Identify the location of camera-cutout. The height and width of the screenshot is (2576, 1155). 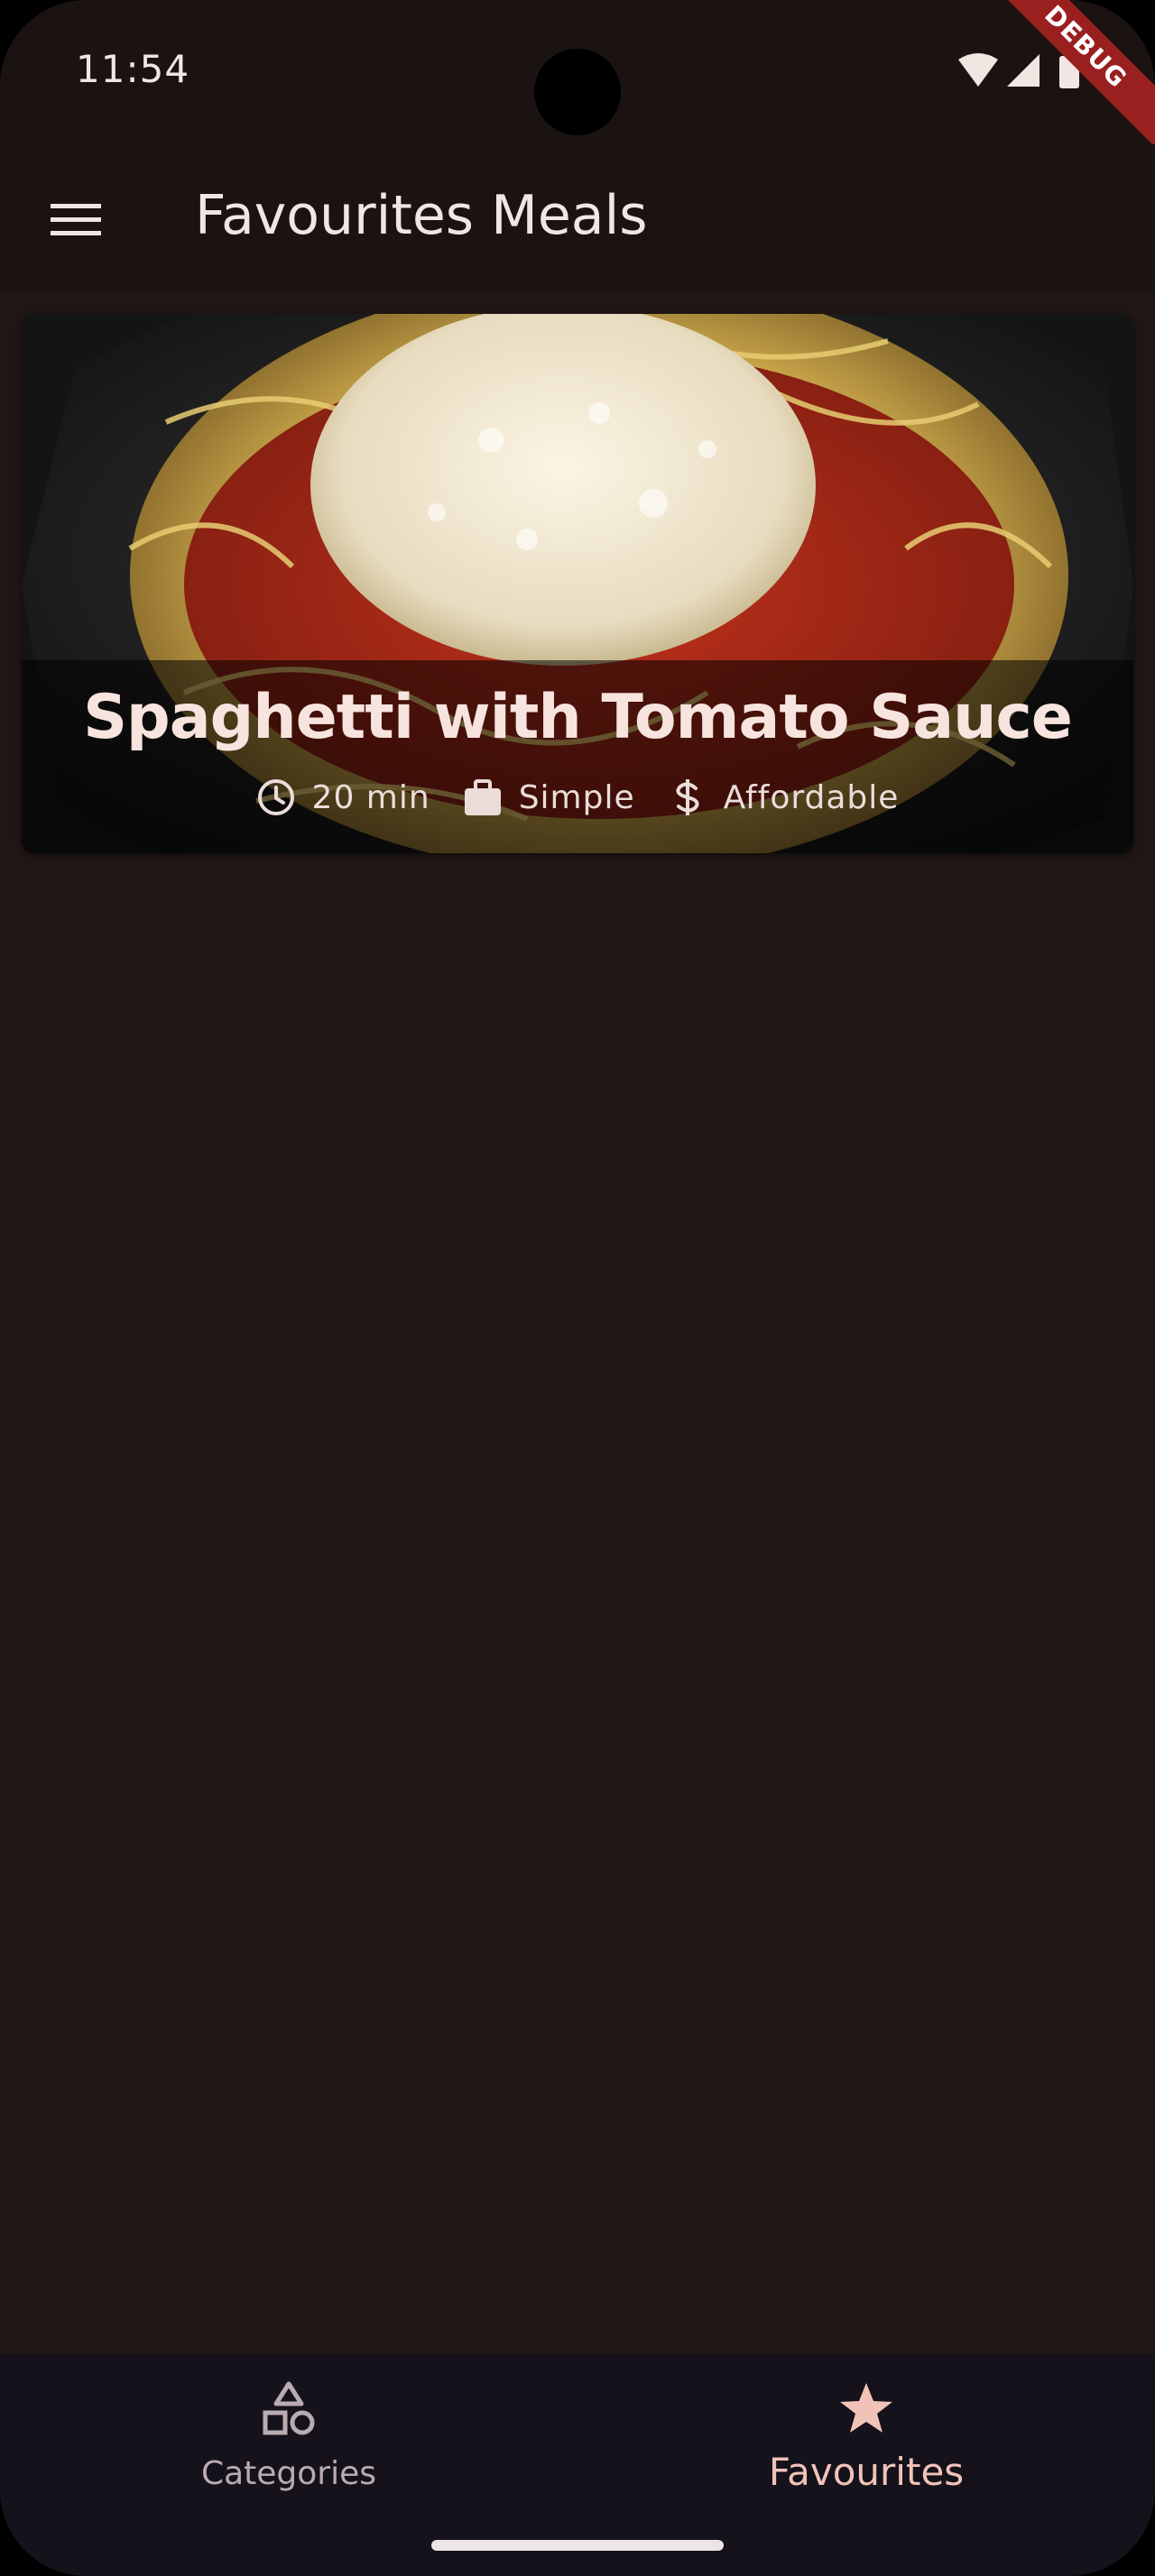
(577, 92).